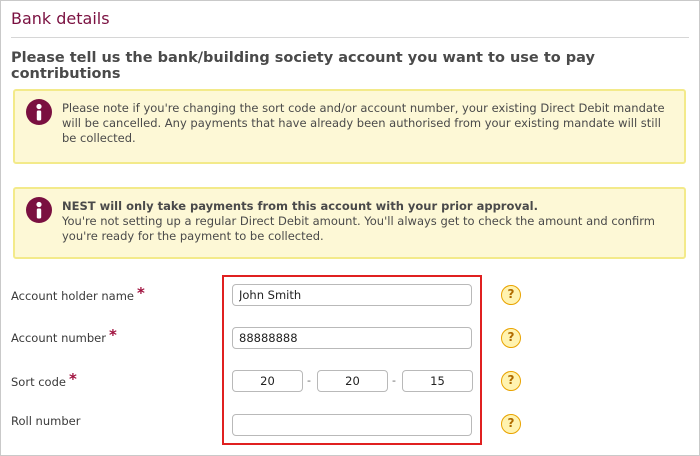 The height and width of the screenshot is (456, 700). Describe the element at coordinates (46, 421) in the screenshot. I see `roll-number-label: Roll number` at that location.